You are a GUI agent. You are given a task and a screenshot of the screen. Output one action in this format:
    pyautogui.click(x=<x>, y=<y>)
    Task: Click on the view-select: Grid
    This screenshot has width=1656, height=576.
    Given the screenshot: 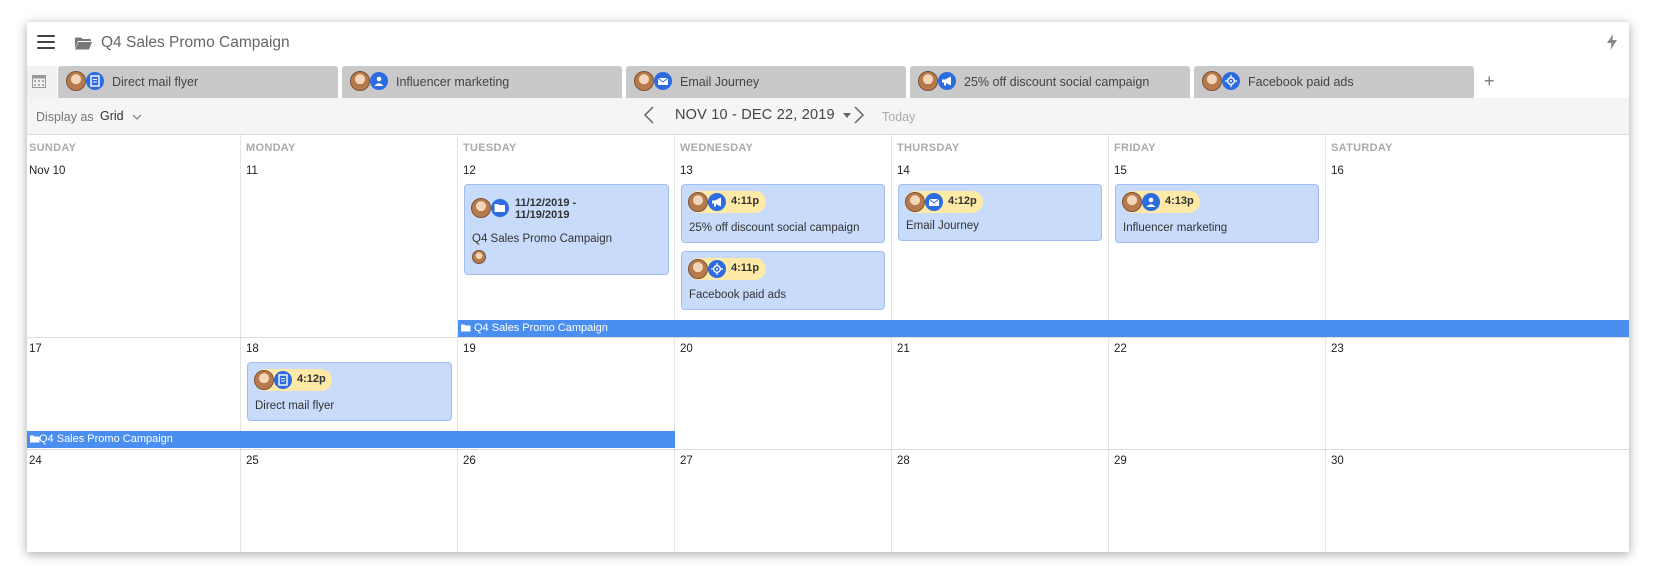 What is the action you would take?
    pyautogui.click(x=121, y=116)
    